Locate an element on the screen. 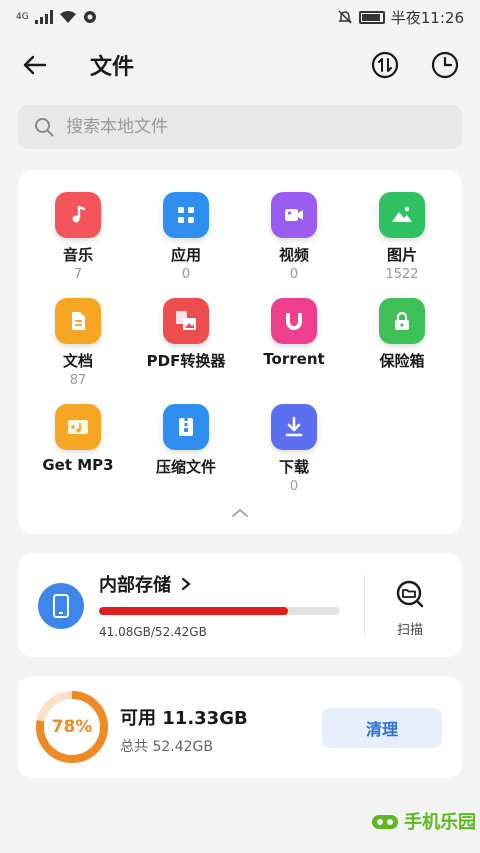 This screenshot has height=853, width=480. usage-percent: 78% is located at coordinates (72, 727).